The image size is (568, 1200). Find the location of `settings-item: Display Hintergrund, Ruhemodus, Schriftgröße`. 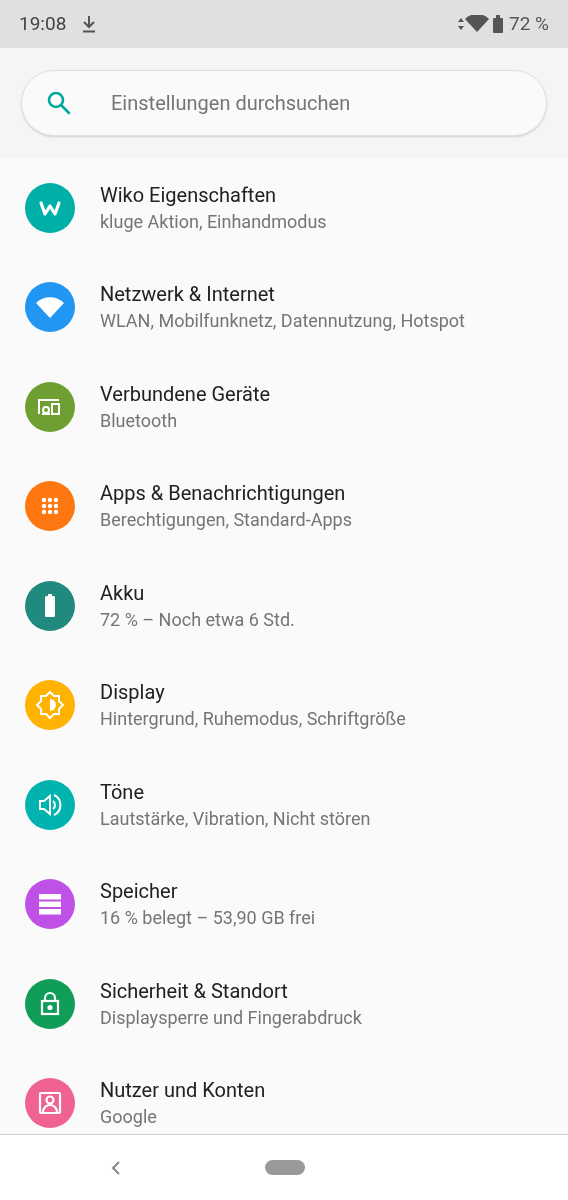

settings-item: Display Hintergrund, Ruhemodus, Schriftgröße is located at coordinates (284, 705).